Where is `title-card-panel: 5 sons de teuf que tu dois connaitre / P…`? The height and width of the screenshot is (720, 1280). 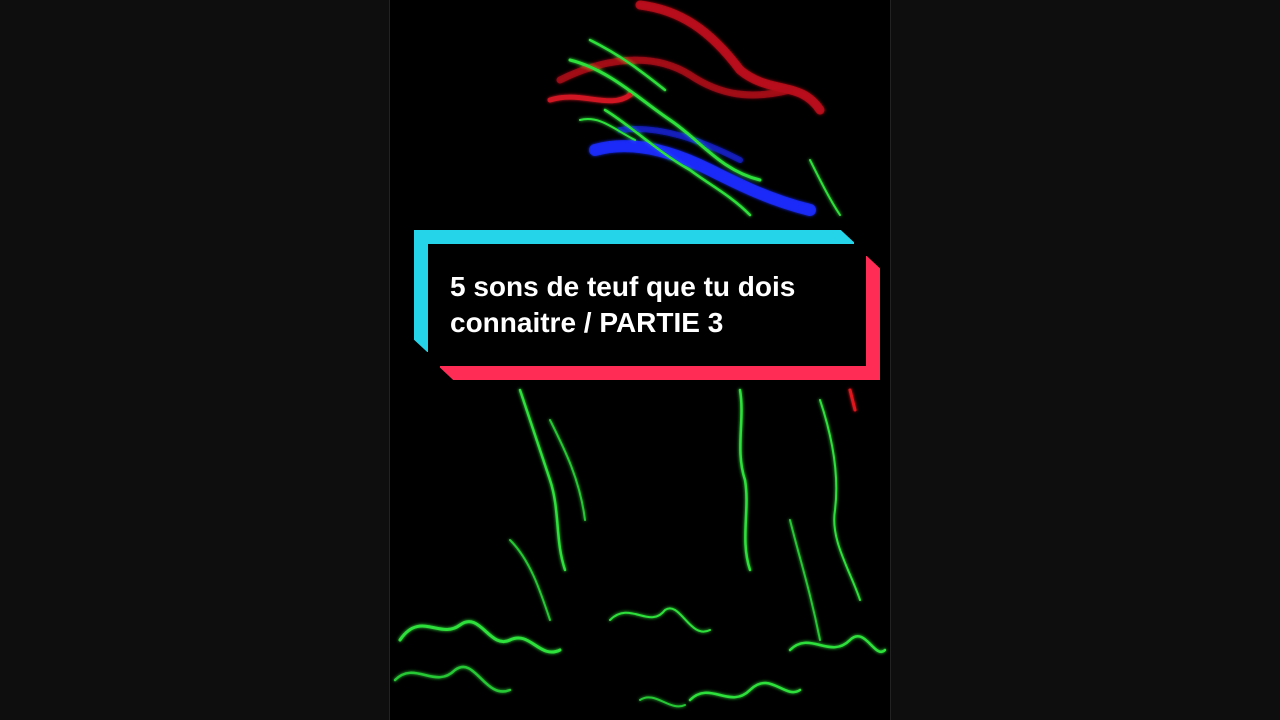
title-card-panel: 5 sons de teuf que tu dois connaitre / P… is located at coordinates (647, 305).